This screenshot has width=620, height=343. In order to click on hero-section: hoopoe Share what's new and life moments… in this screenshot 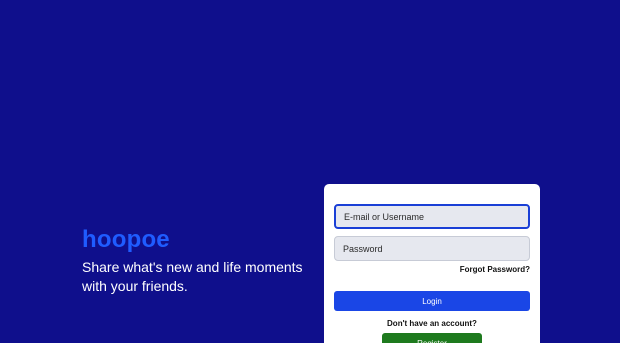, I will do `click(197, 261)`.